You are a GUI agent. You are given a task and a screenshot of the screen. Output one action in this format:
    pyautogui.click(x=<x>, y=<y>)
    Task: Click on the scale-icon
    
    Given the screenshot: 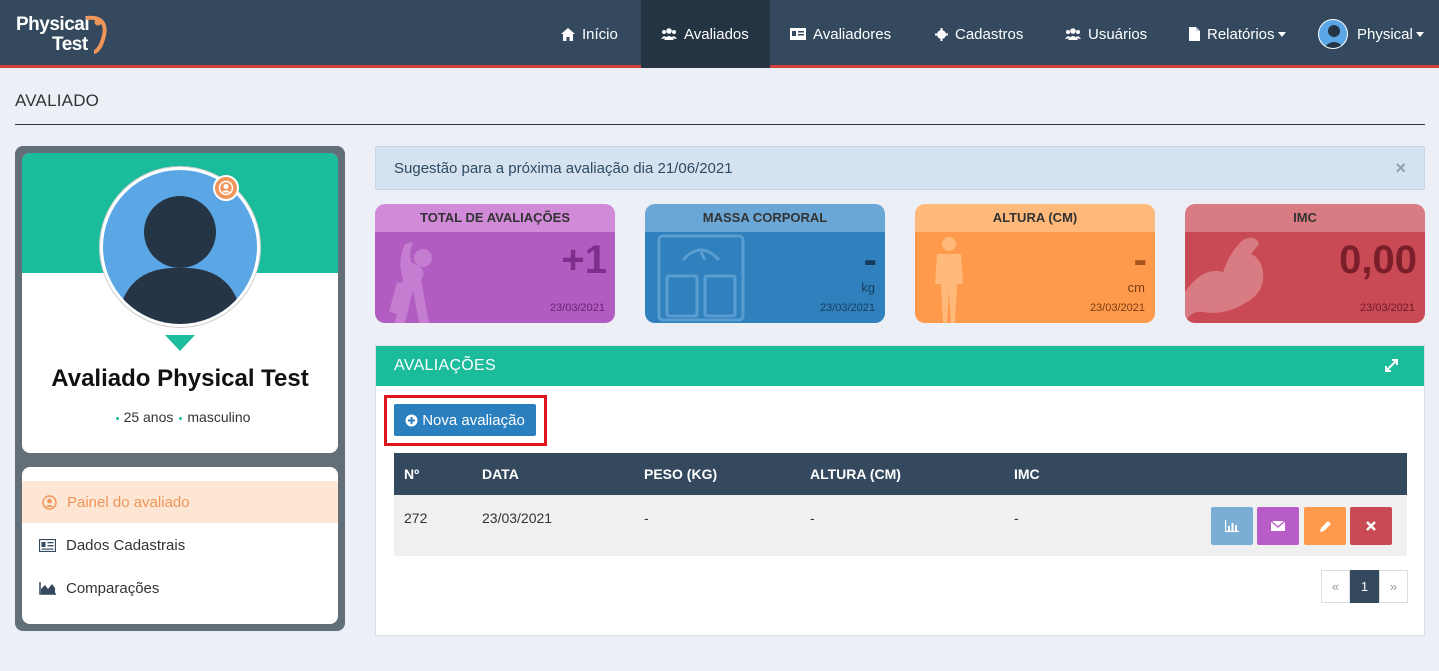 What is the action you would take?
    pyautogui.click(x=701, y=278)
    